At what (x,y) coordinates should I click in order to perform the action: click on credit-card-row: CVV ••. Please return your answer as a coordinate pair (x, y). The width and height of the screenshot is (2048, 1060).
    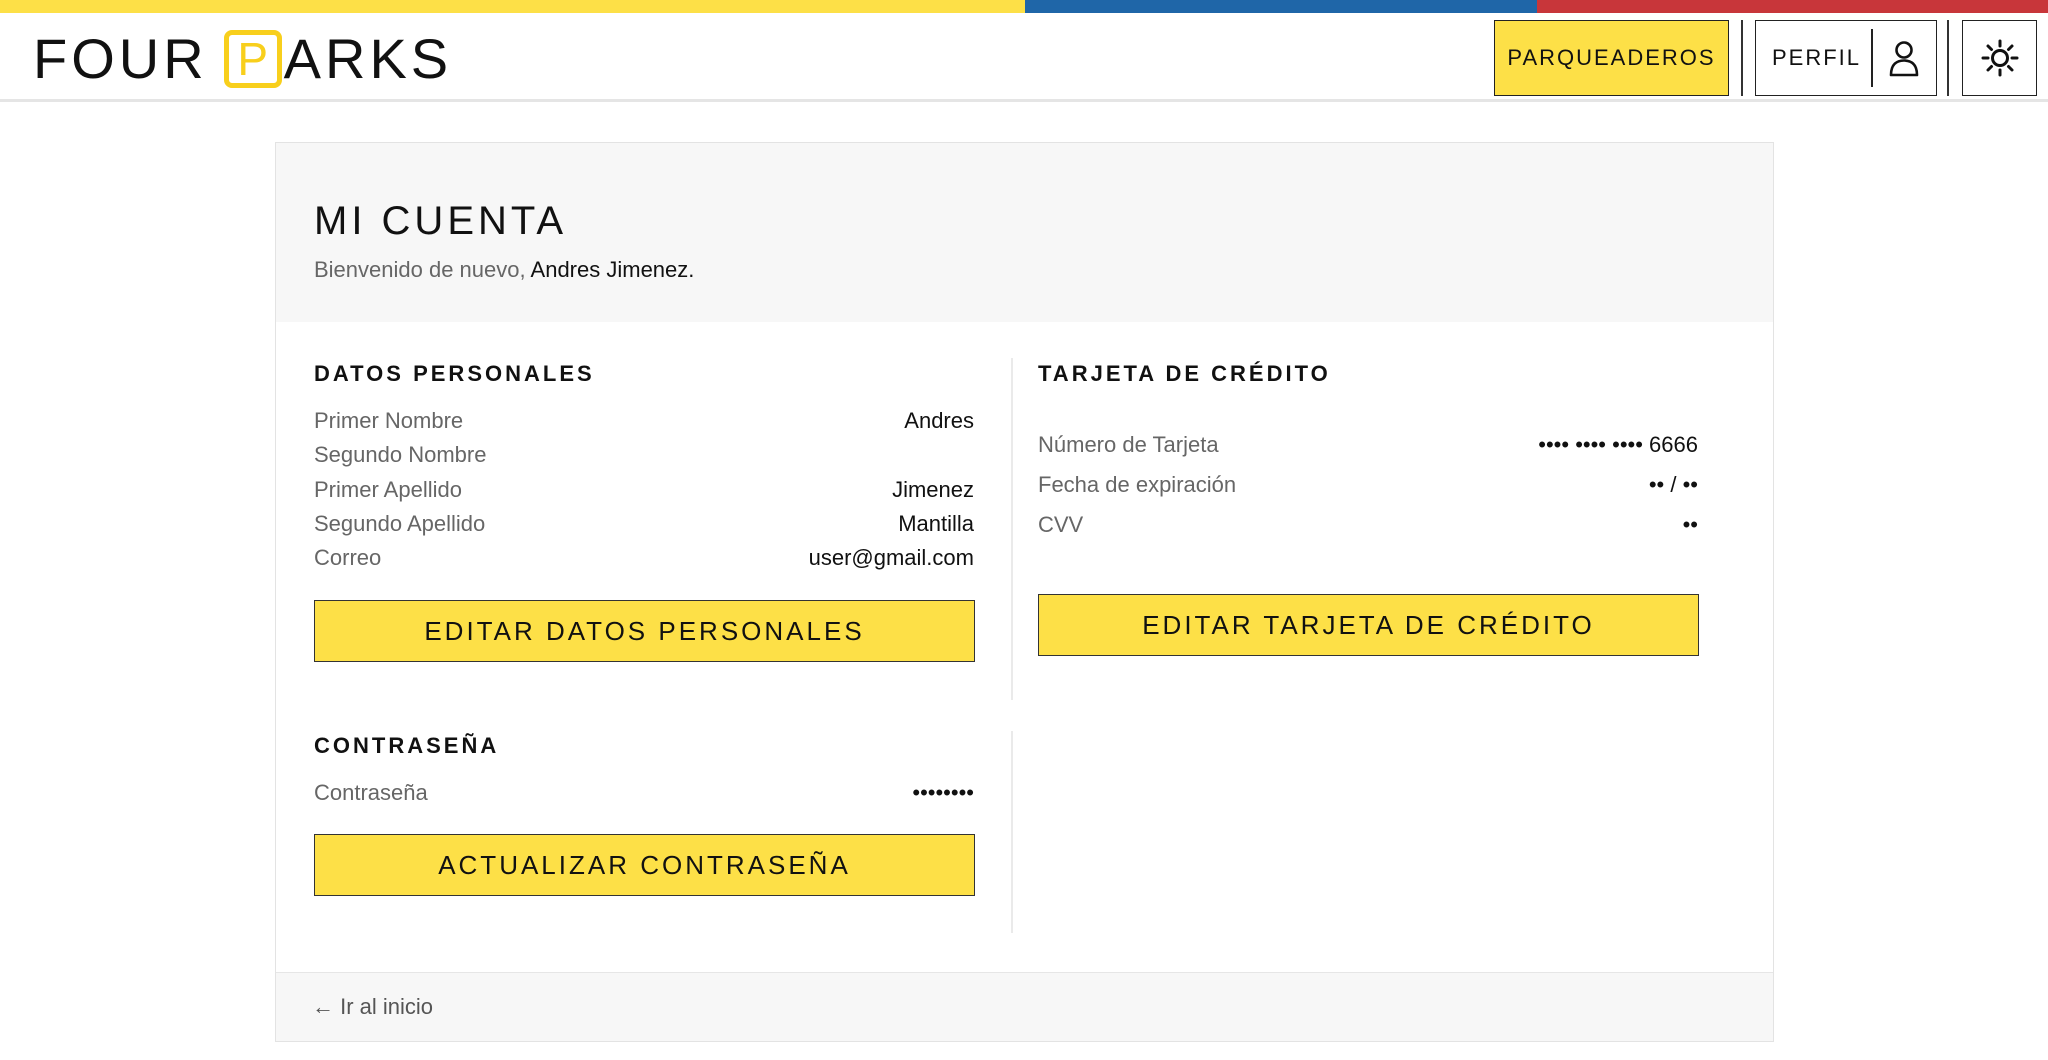
    Looking at the image, I should click on (1368, 525).